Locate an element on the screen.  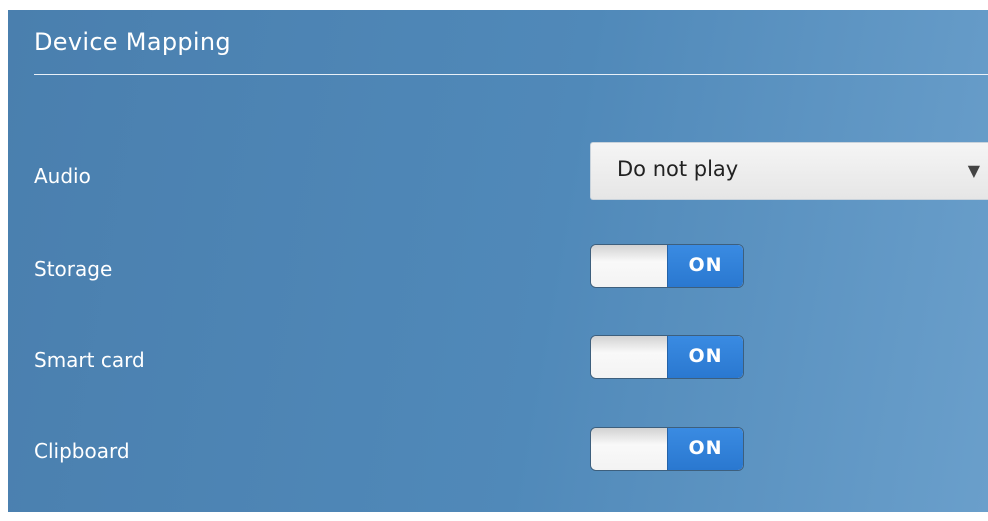
clipboard-toggle: ON is located at coordinates (667, 449).